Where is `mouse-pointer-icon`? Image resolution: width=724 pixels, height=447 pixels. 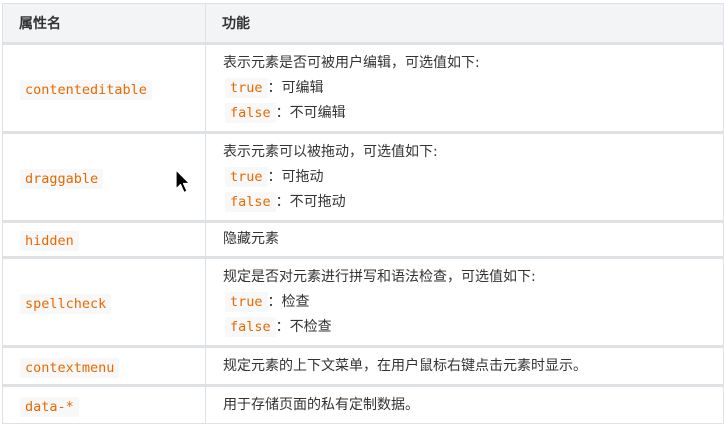 mouse-pointer-icon is located at coordinates (183, 181).